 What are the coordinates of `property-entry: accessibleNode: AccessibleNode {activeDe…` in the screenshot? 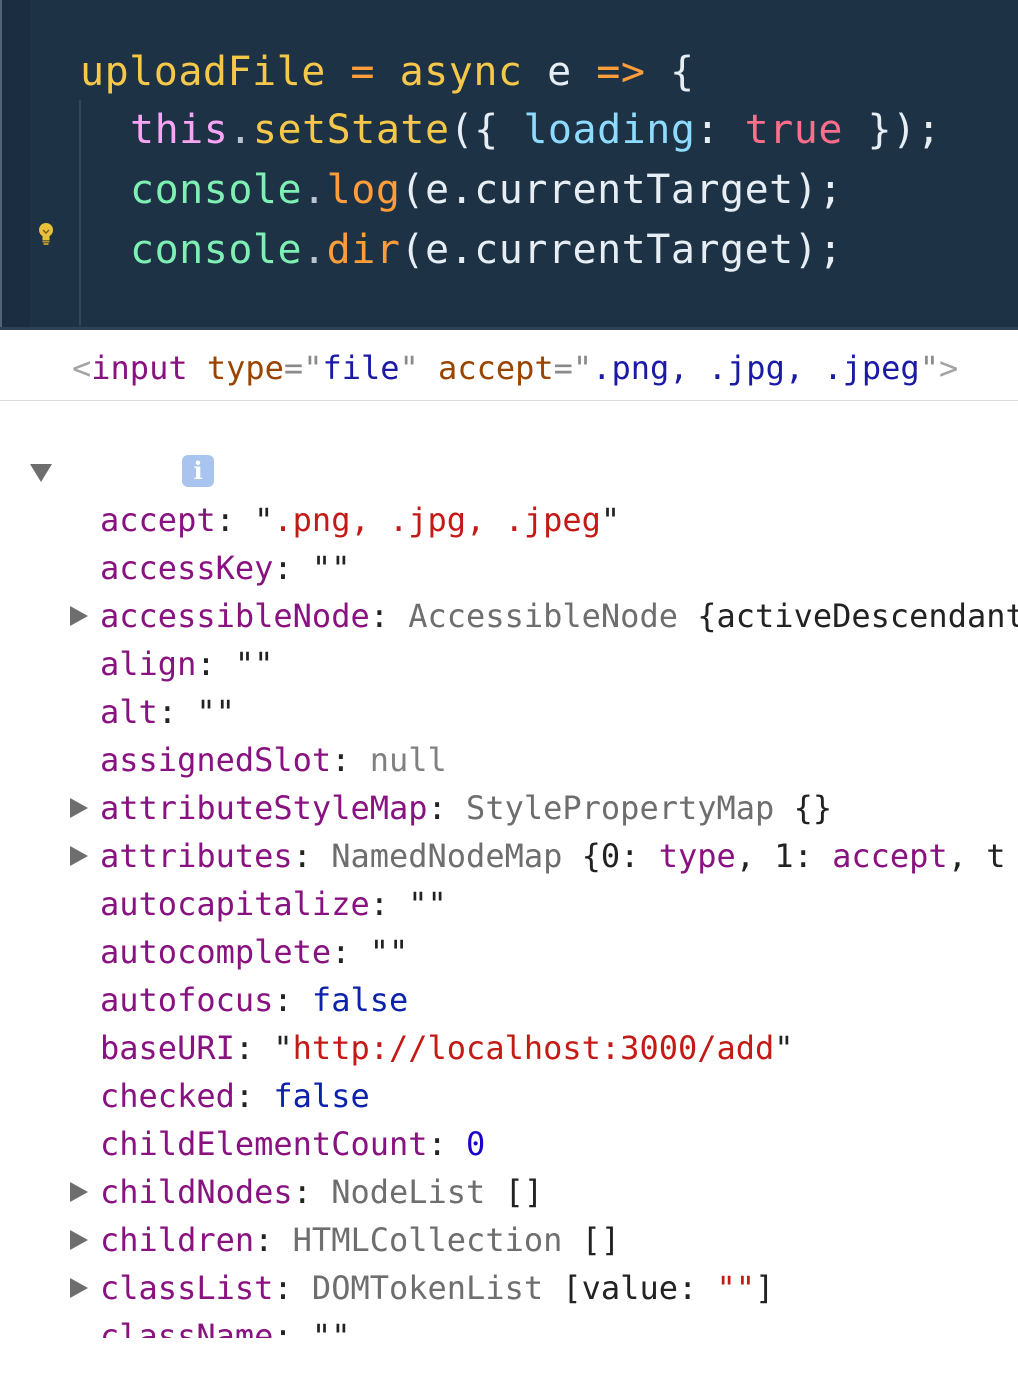 It's located at (559, 616).